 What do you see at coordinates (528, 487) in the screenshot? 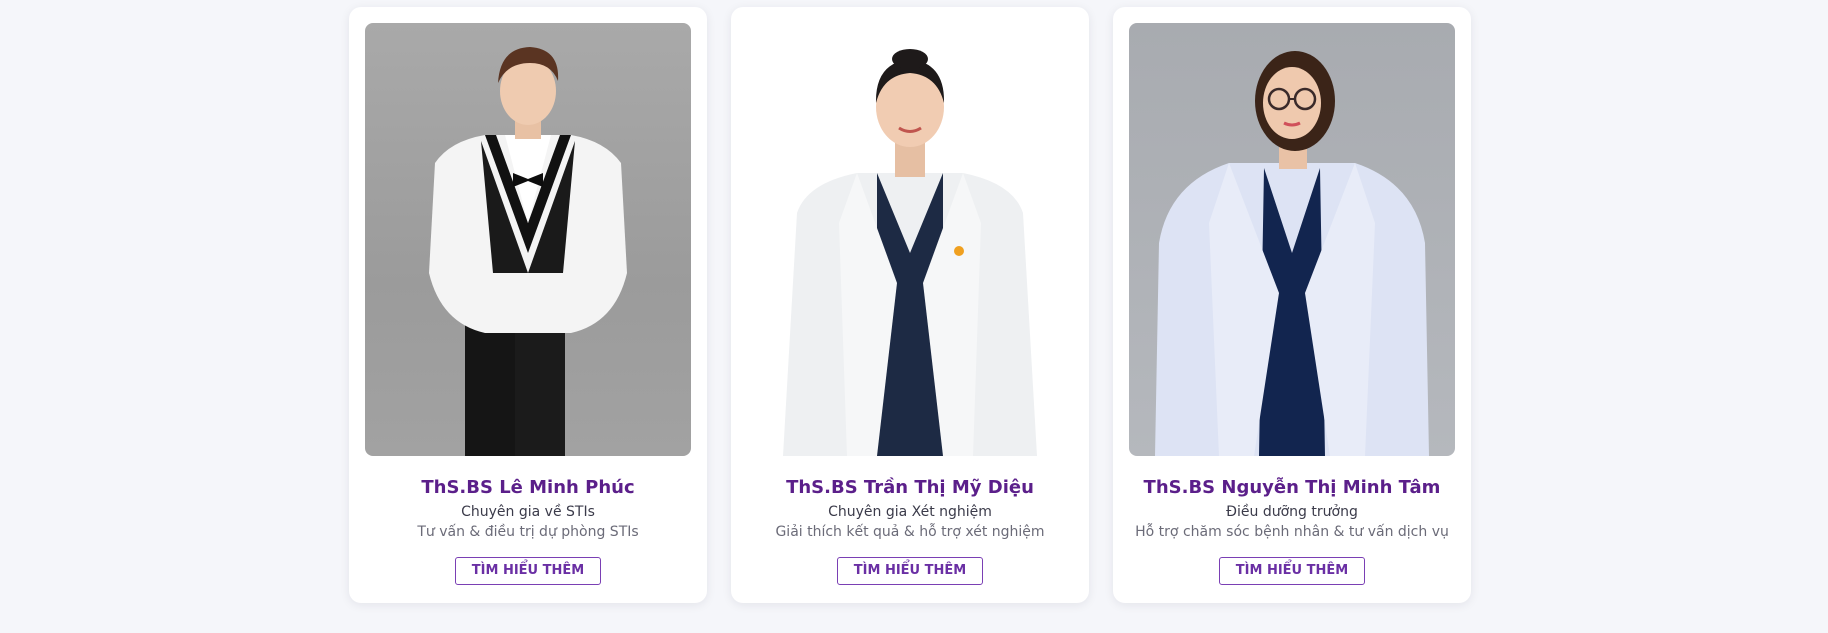
I see `doctor-name: ThS.BS Lê Minh Phúc` at bounding box center [528, 487].